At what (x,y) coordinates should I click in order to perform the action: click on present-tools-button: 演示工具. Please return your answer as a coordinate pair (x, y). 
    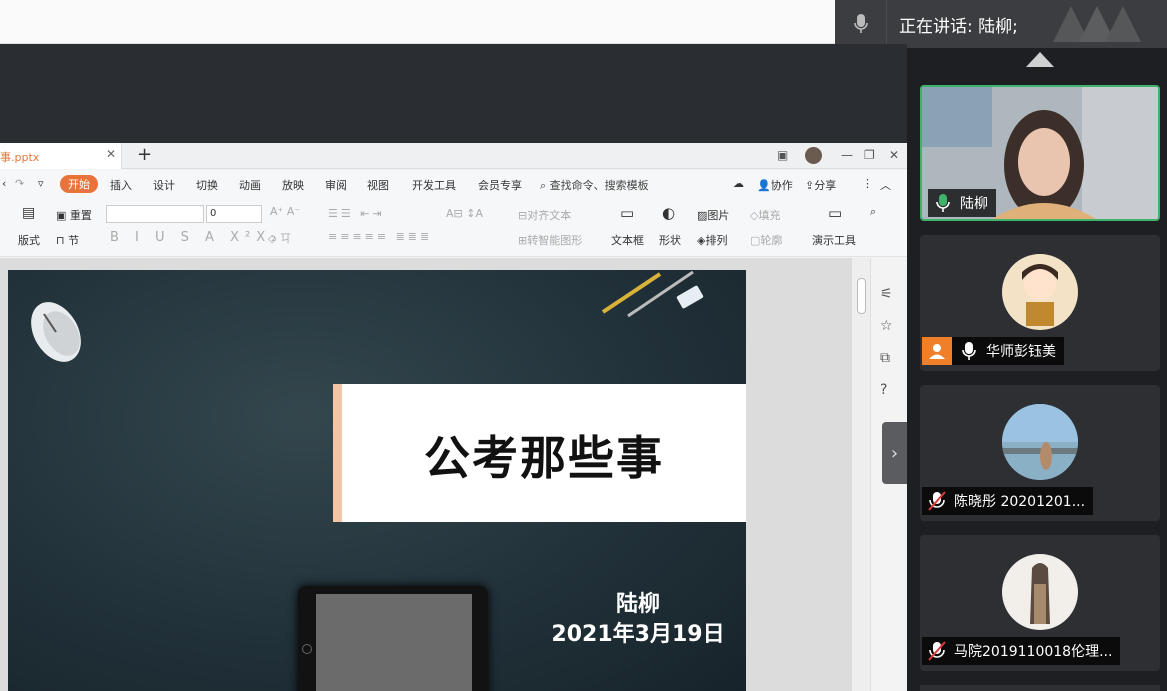
    Looking at the image, I should click on (834, 240).